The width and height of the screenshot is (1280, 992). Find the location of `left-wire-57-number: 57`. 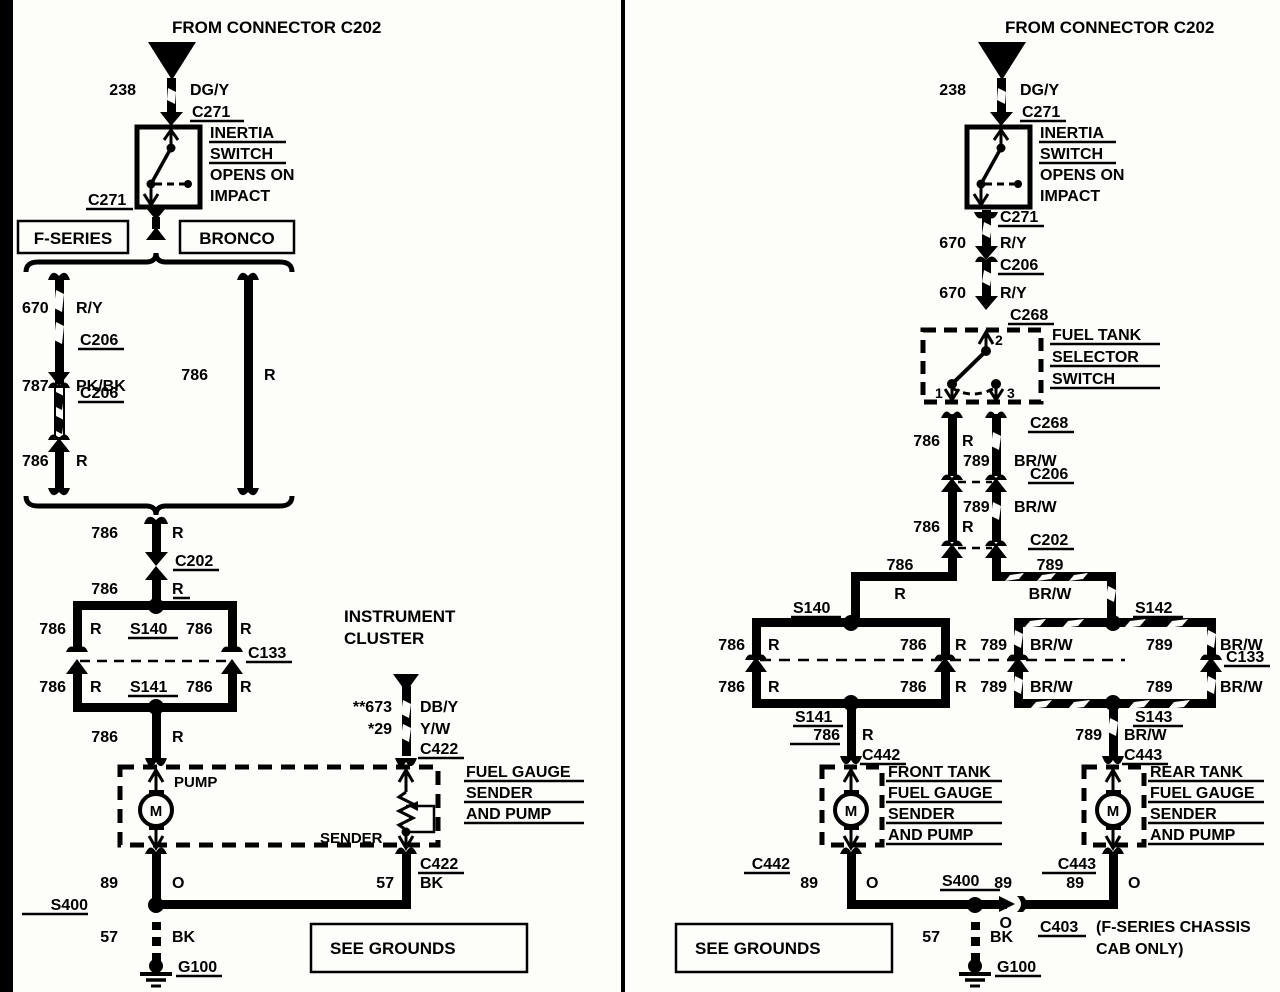

left-wire-57-number: 57 is located at coordinates (385, 883).